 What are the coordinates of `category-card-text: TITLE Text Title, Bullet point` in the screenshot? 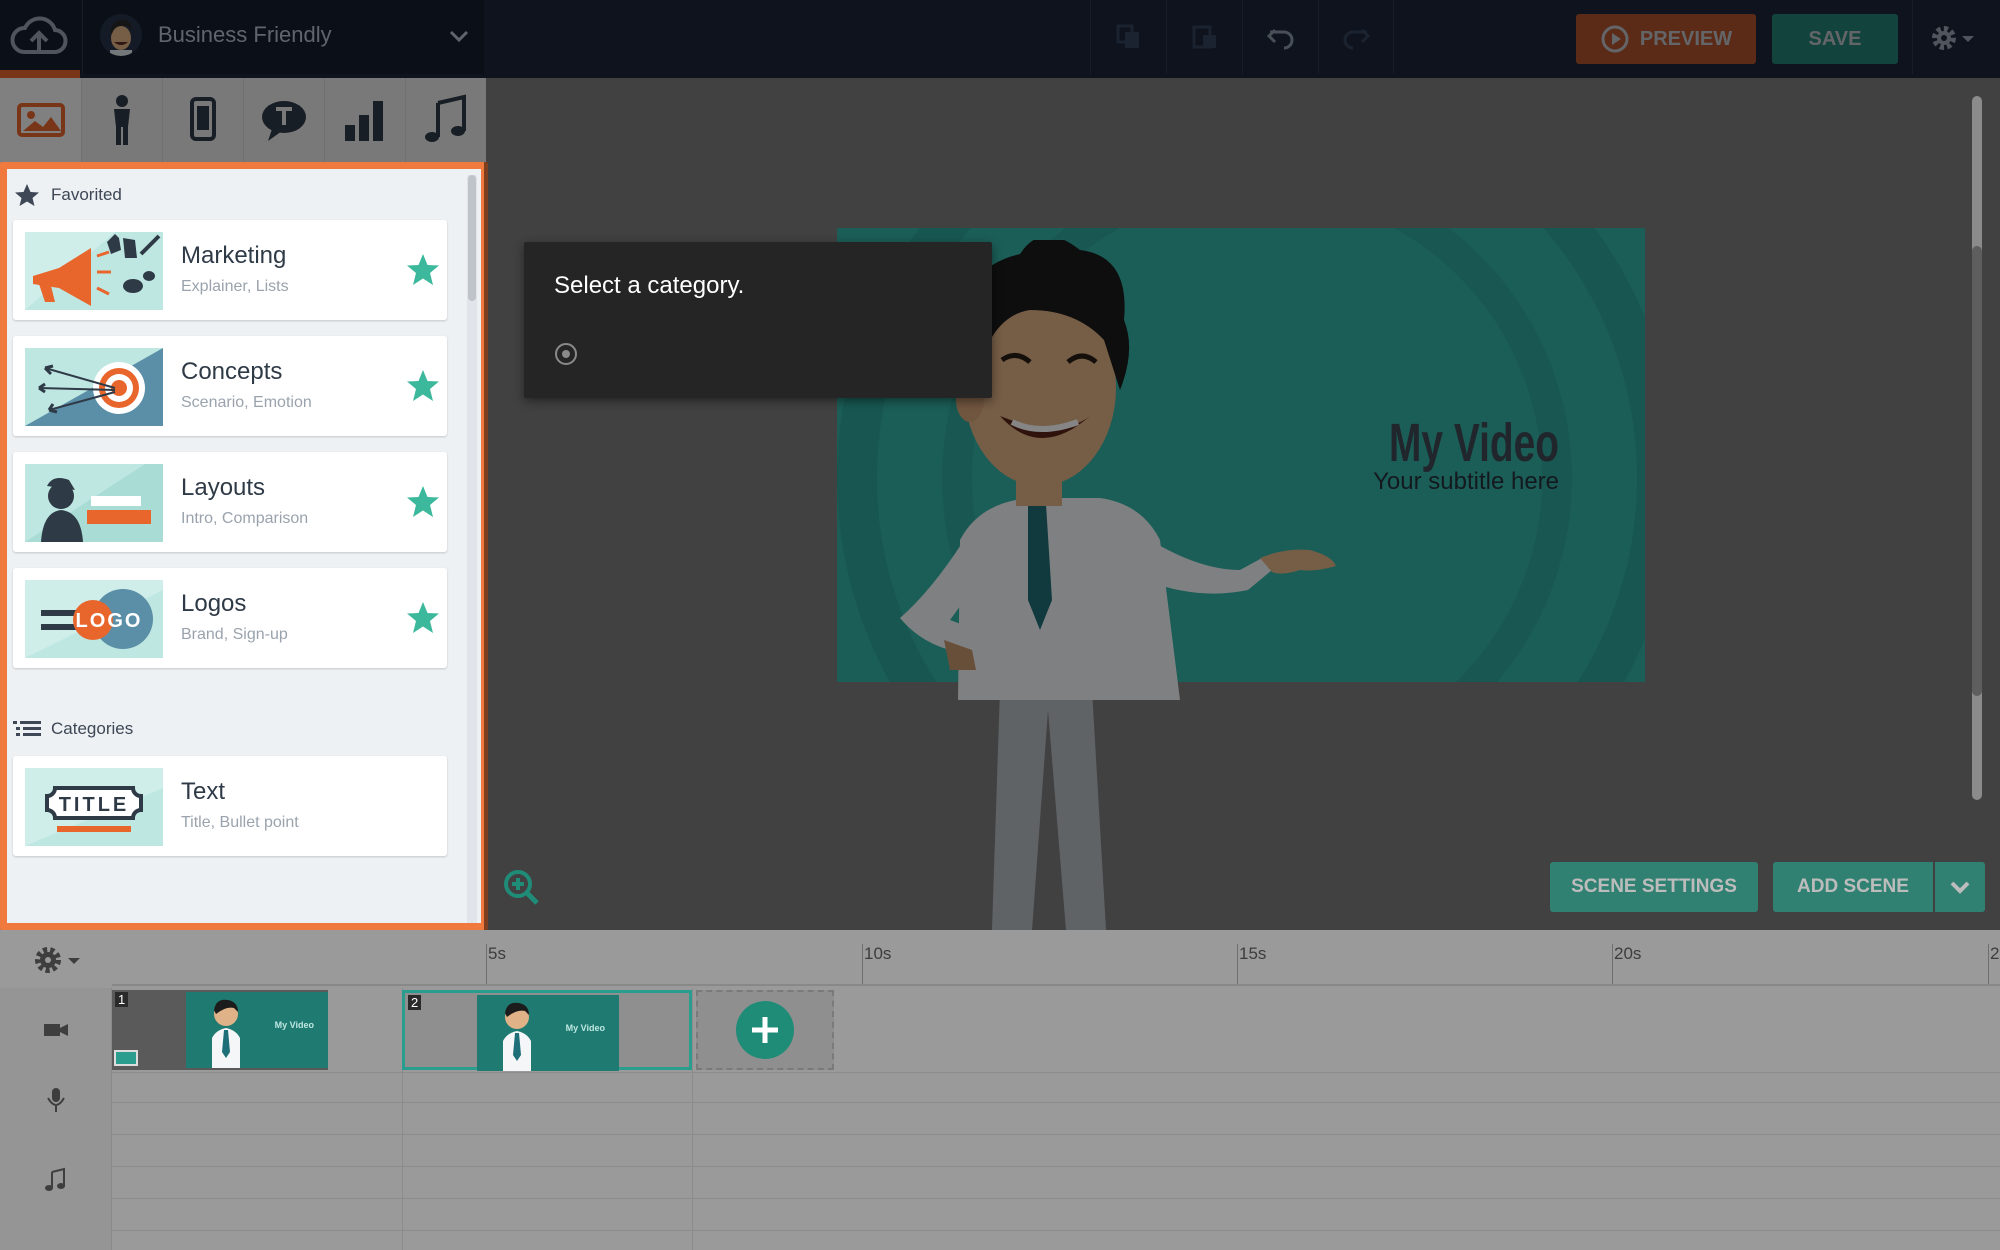 It's located at (230, 806).